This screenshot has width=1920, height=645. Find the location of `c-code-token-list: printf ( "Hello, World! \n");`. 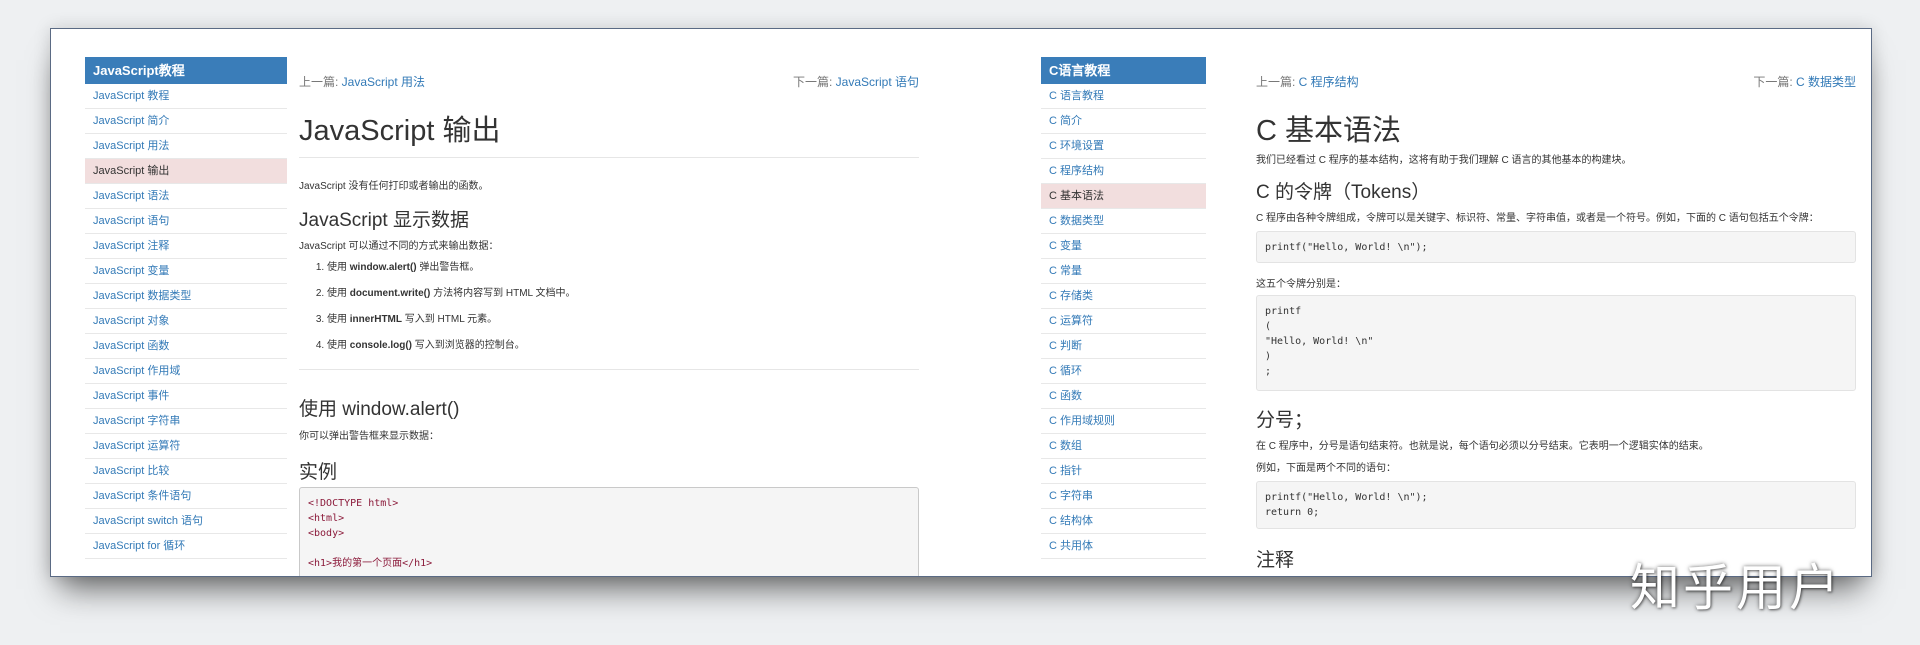

c-code-token-list: printf ( "Hello, World! \n"); is located at coordinates (1556, 343).